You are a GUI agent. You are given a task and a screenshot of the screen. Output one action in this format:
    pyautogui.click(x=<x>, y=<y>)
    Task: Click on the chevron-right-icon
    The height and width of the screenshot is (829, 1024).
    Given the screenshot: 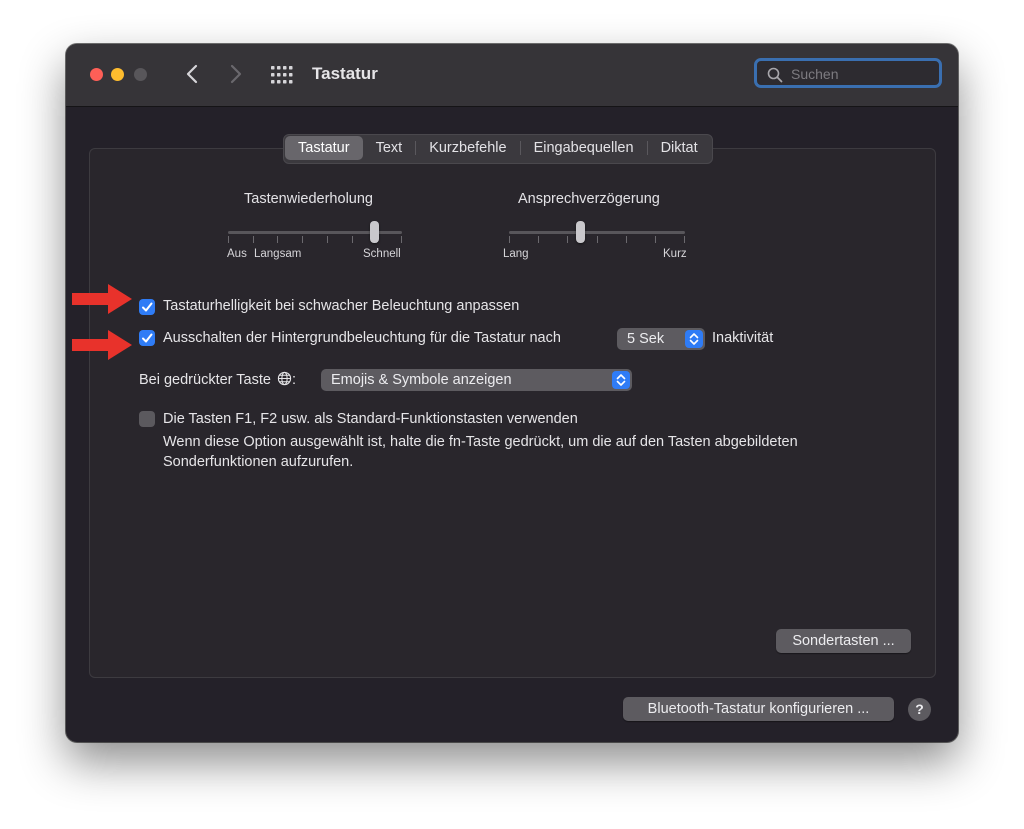 What is the action you would take?
    pyautogui.click(x=236, y=74)
    